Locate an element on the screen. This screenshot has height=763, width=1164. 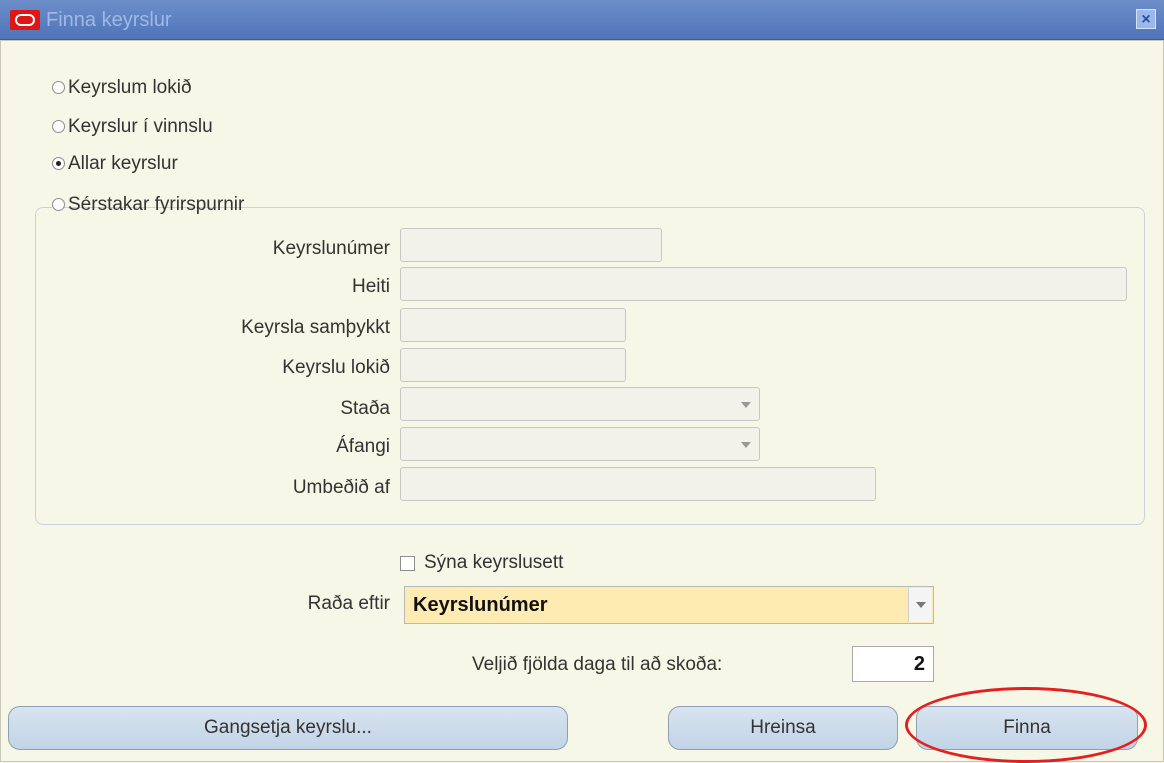
radio-specific-label: Sérstakar fyrirspurnir is located at coordinates (156, 204).